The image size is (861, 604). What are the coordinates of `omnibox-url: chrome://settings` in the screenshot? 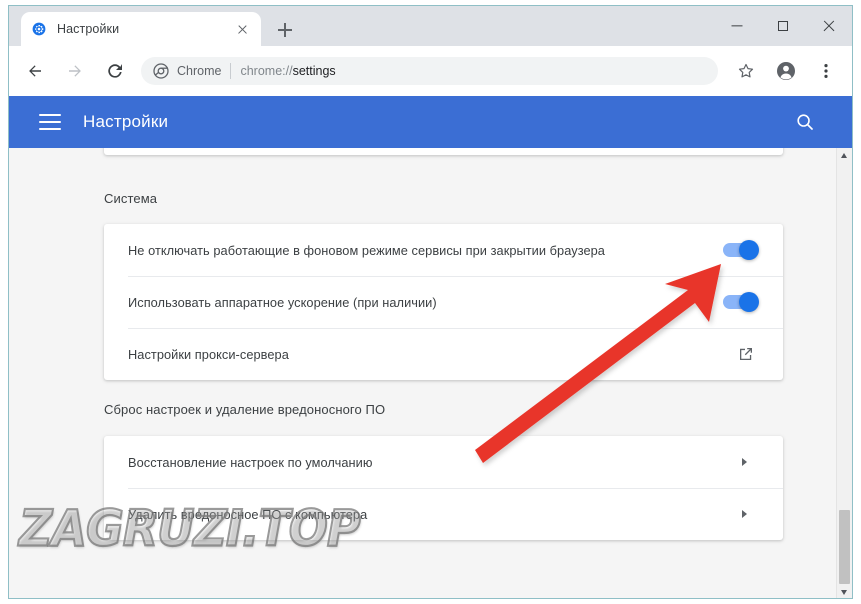 It's located at (287, 71).